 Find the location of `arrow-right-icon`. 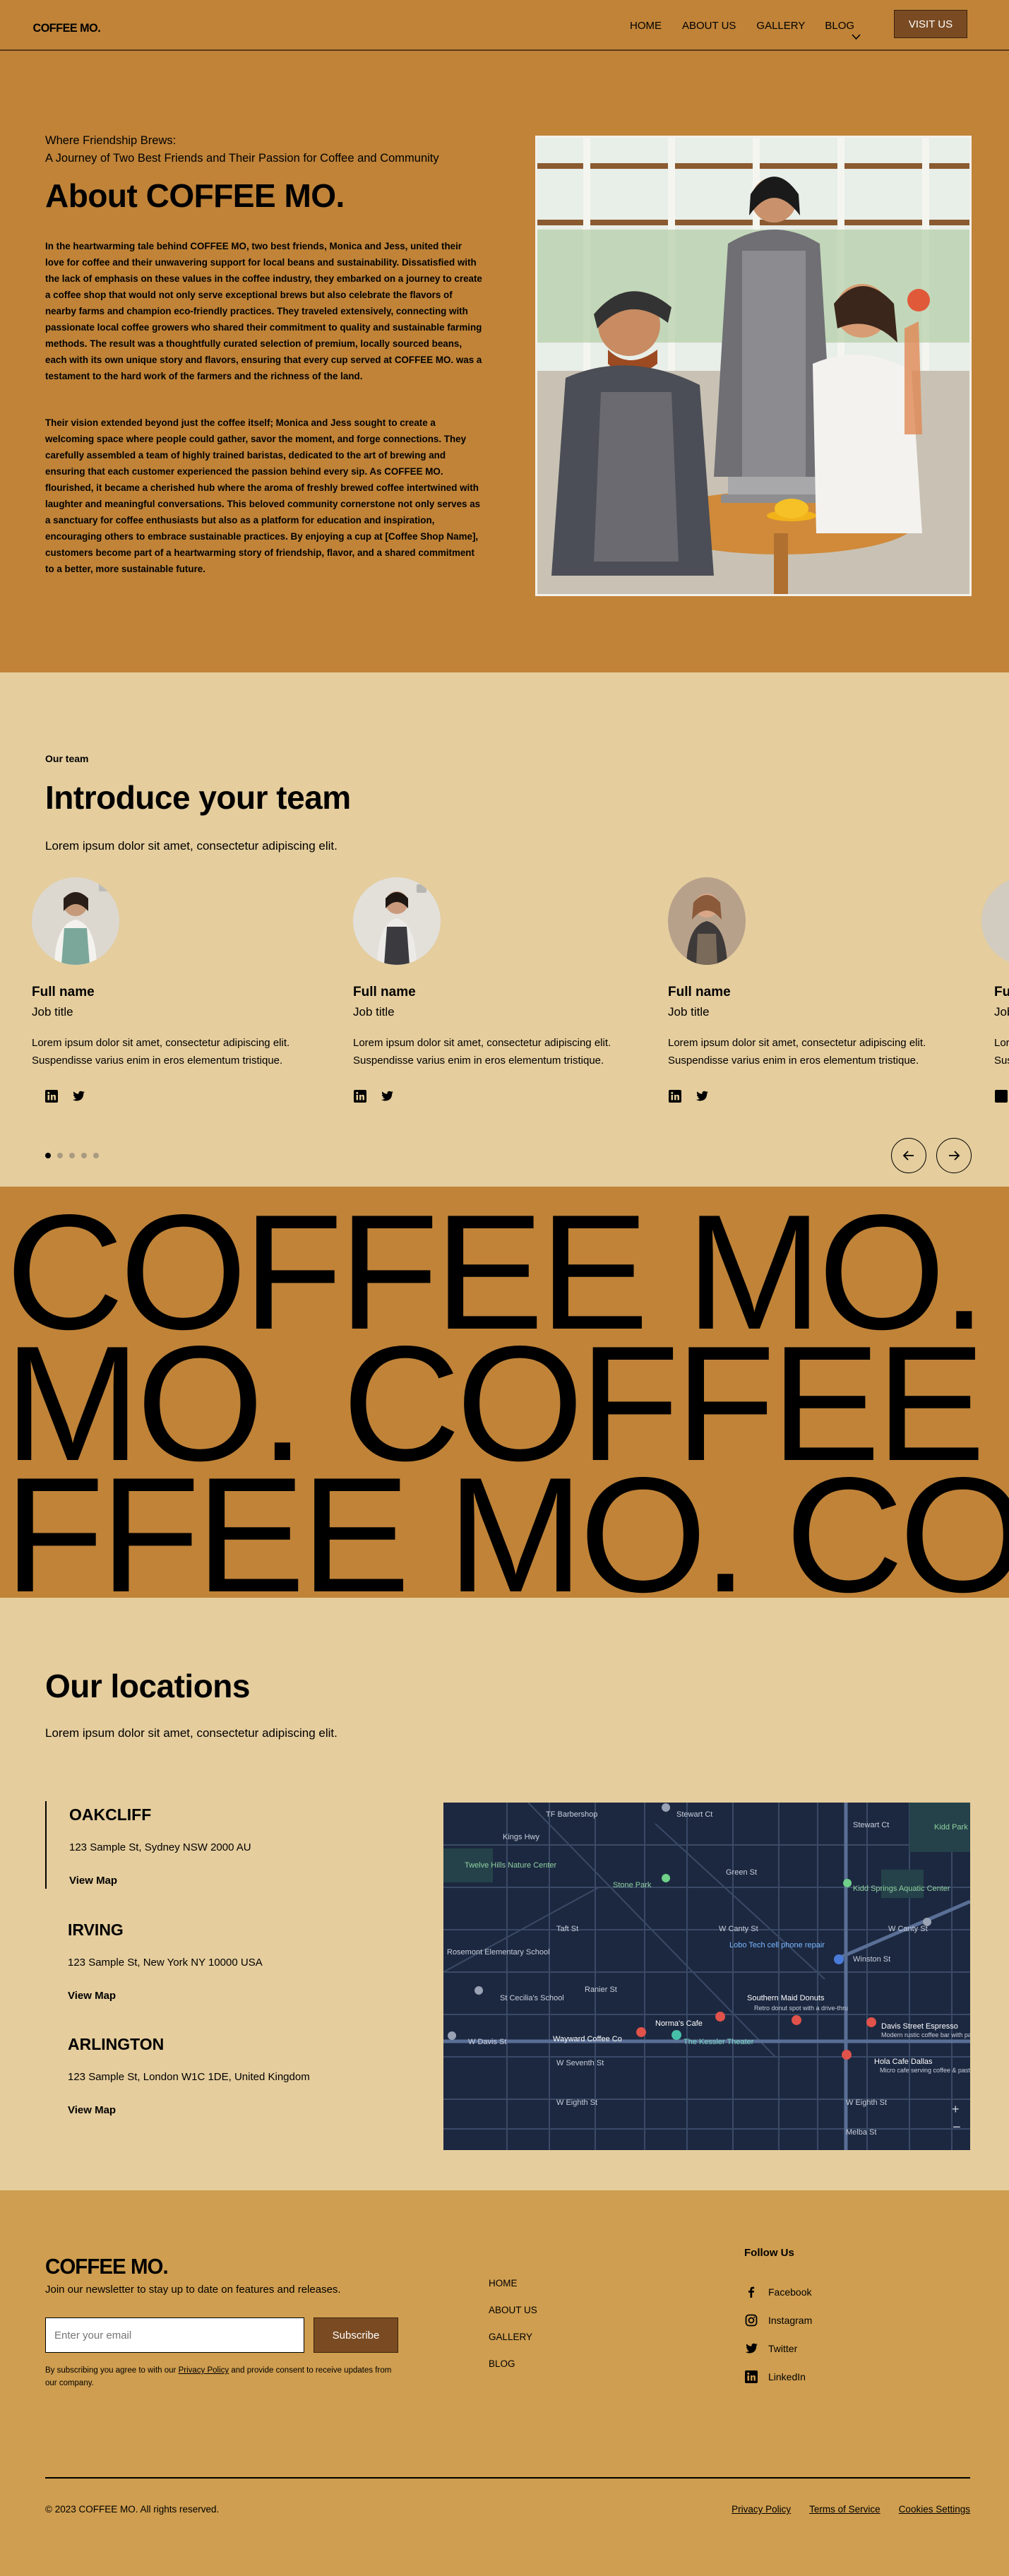

arrow-right-icon is located at coordinates (954, 1156).